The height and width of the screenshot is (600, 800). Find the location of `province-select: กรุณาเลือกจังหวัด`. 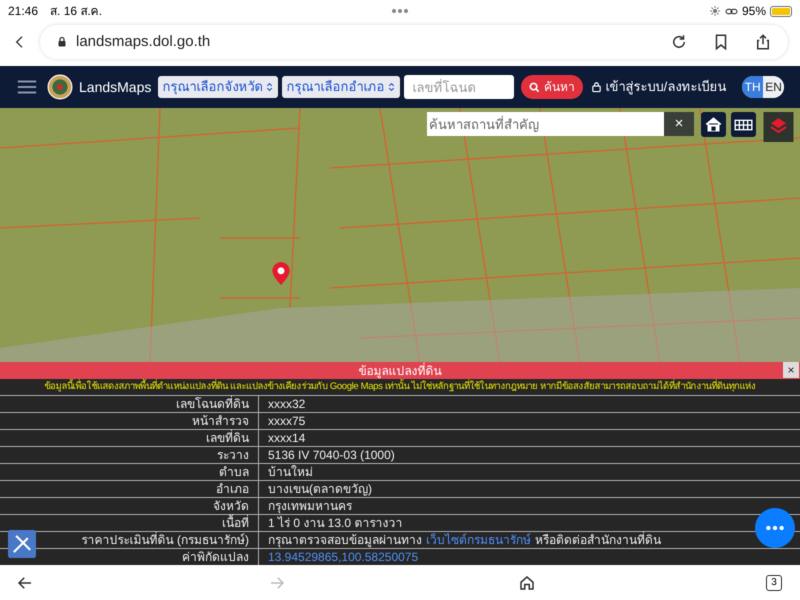

province-select: กรุณาเลือกจังหวัด is located at coordinates (218, 87).